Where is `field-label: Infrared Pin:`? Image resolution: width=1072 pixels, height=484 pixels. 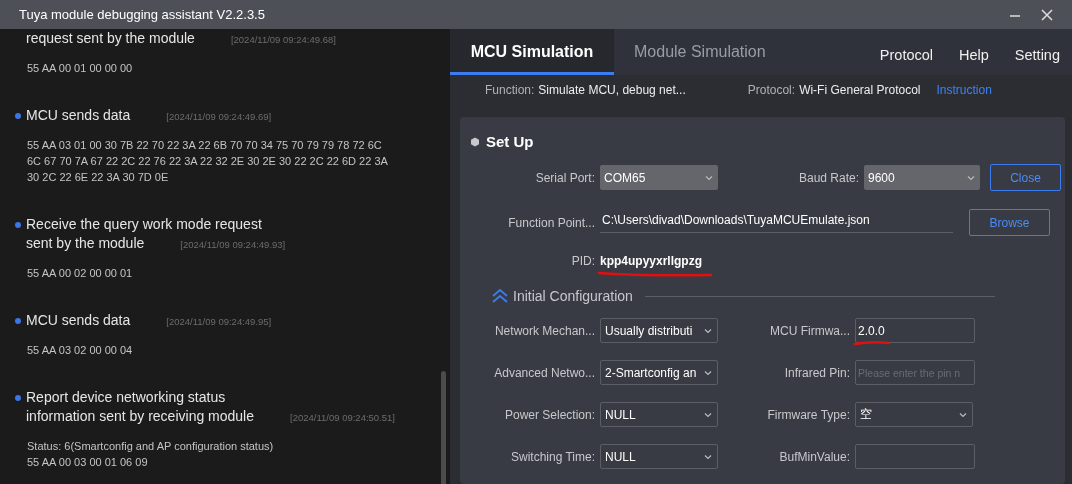
field-label: Infrared Pin: is located at coordinates (816, 372).